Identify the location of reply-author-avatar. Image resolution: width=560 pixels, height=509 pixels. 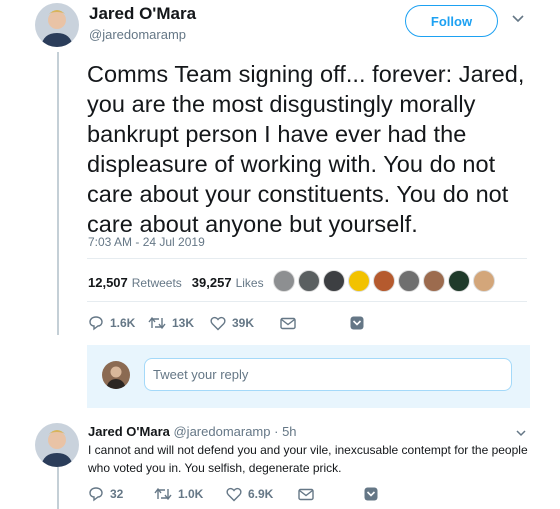
(57, 445).